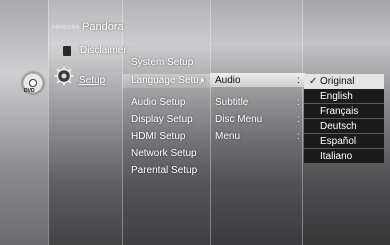 The image size is (390, 245). I want to click on option-francais: Français, so click(344, 111).